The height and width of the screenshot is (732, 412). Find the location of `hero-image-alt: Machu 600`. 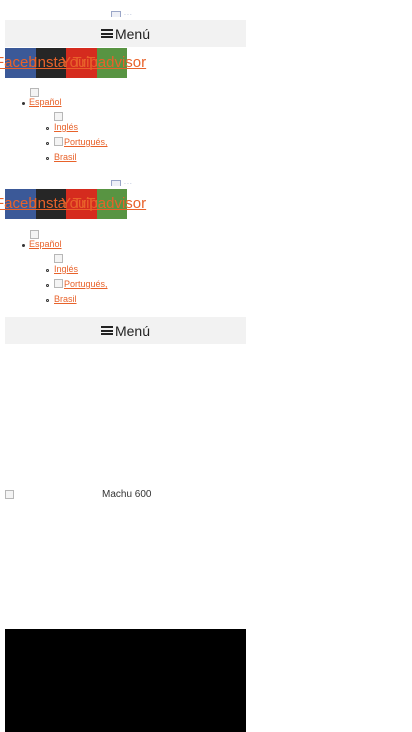

hero-image-alt: Machu 600 is located at coordinates (127, 494).